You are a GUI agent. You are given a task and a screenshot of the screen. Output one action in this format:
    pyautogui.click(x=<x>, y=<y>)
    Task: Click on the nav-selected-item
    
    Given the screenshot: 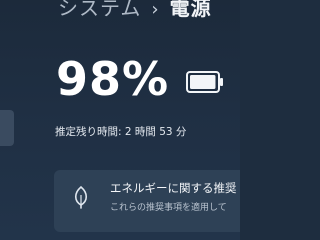 What is the action you would take?
    pyautogui.click(x=7, y=128)
    